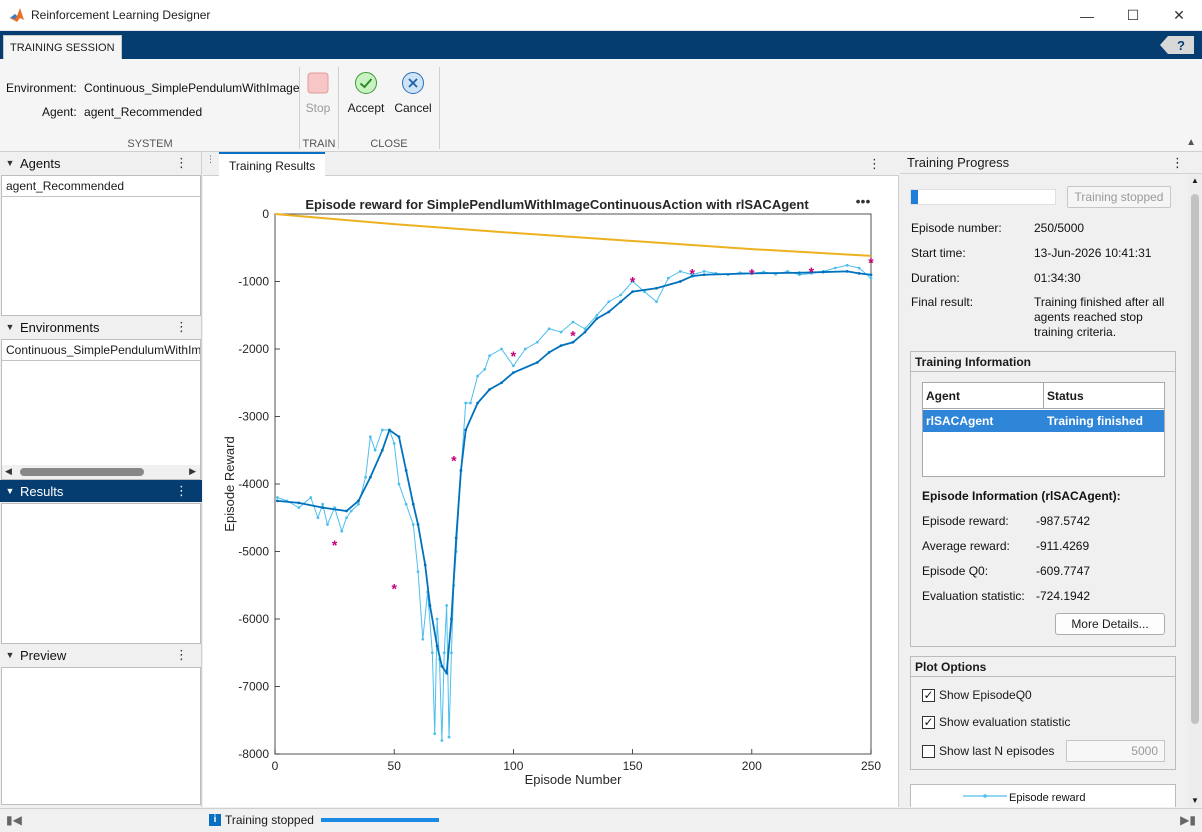 The height and width of the screenshot is (832, 1202). I want to click on tab-training-results: Training Results, so click(272, 164).